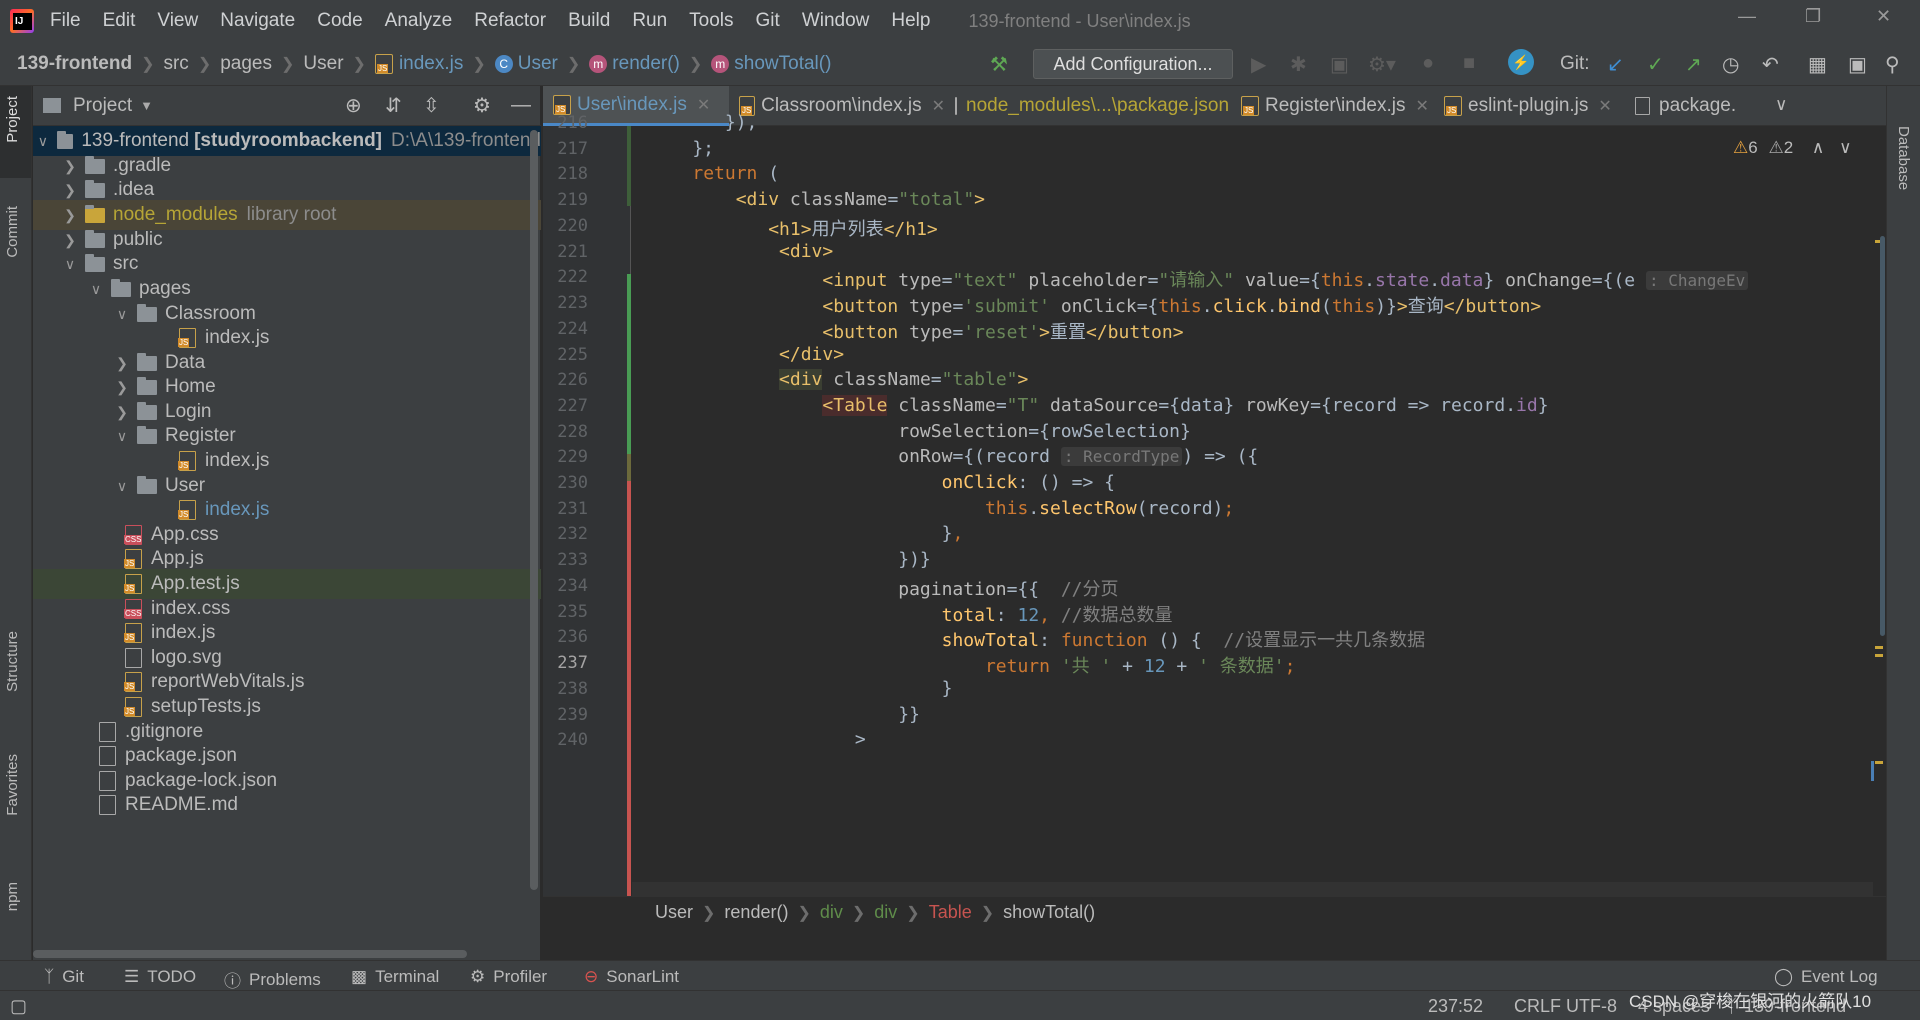 This screenshot has width=1920, height=1020. What do you see at coordinates (999, 64) in the screenshot?
I see `build-hammer-icon: ⚒` at bounding box center [999, 64].